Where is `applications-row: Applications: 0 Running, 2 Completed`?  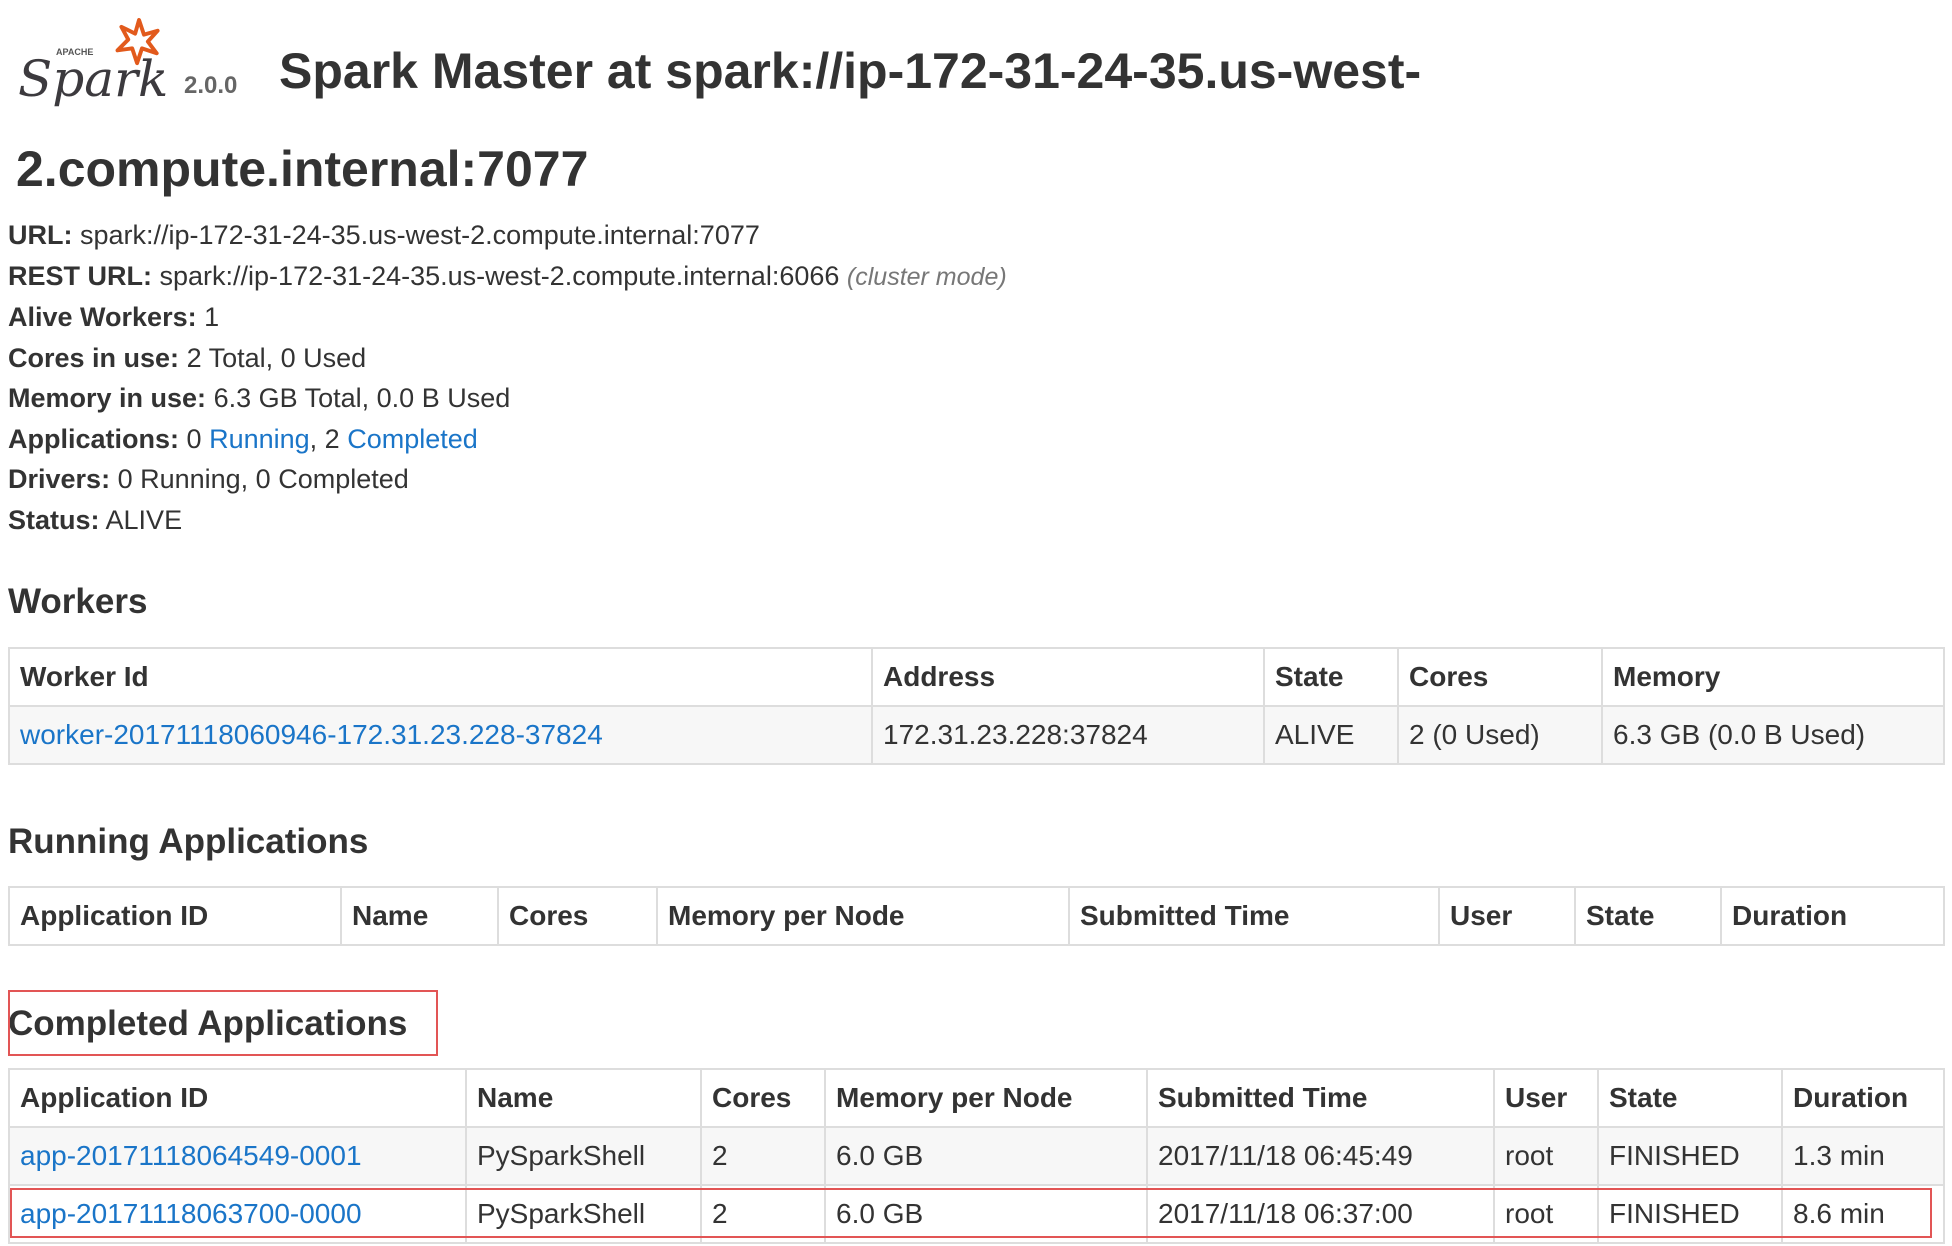 applications-row: Applications: 0 Running, 2 Completed is located at coordinates (243, 438).